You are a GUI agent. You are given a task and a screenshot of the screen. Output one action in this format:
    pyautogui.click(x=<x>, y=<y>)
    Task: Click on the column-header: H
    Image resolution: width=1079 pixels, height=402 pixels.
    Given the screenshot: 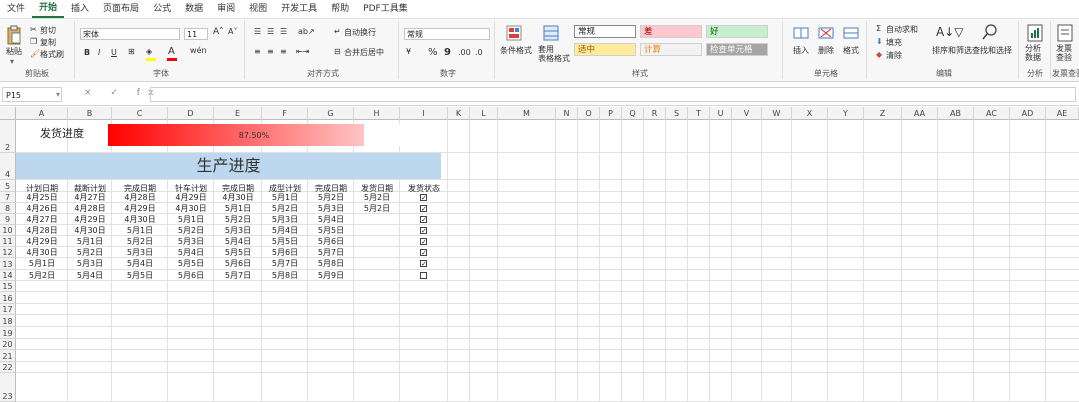 What is the action you would take?
    pyautogui.click(x=377, y=113)
    